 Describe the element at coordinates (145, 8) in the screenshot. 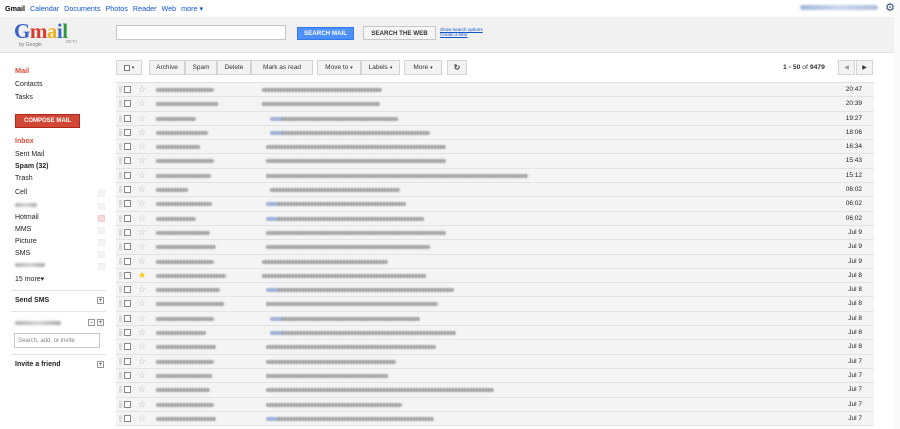

I see `top-link-reader: Reader` at that location.